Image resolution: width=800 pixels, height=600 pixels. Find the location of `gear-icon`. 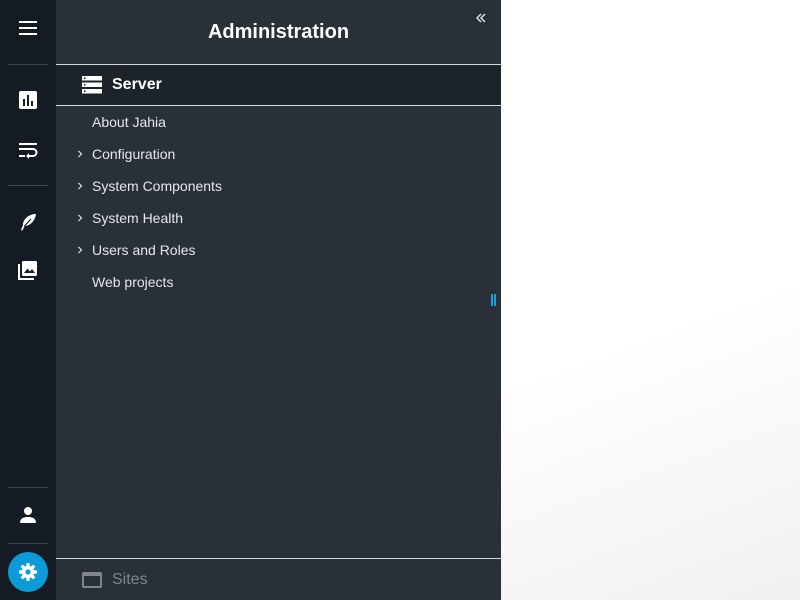

gear-icon is located at coordinates (28, 572).